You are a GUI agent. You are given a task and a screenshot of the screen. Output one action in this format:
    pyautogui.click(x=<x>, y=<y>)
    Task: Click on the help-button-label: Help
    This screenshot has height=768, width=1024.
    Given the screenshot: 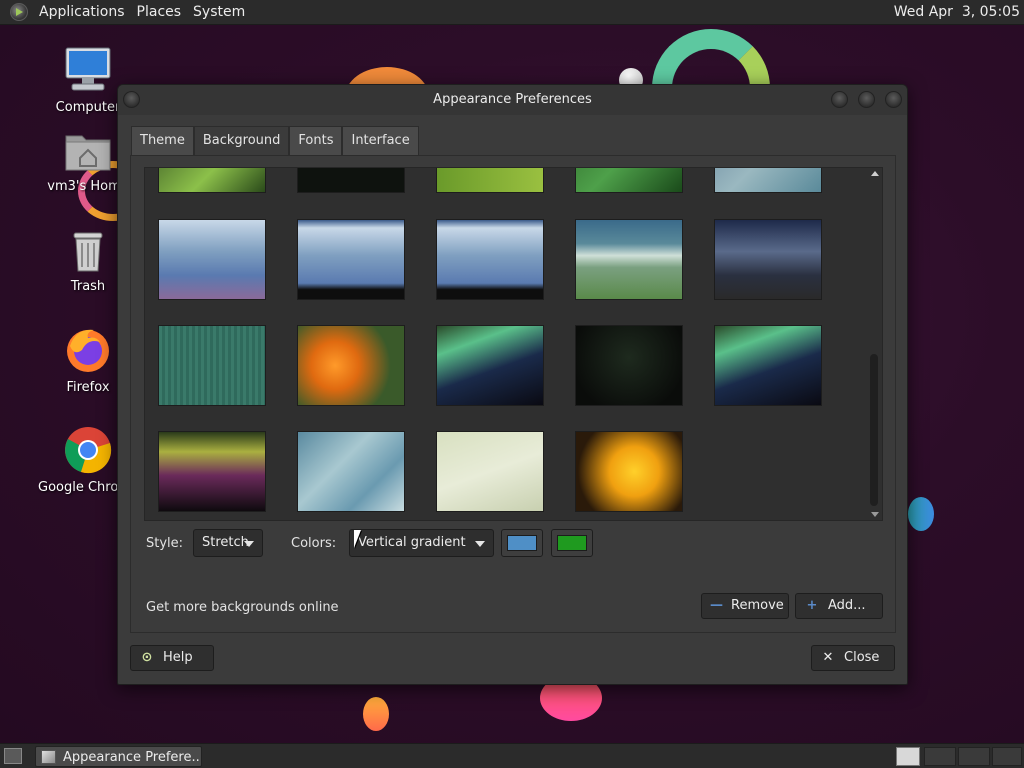 What is the action you would take?
    pyautogui.click(x=178, y=657)
    